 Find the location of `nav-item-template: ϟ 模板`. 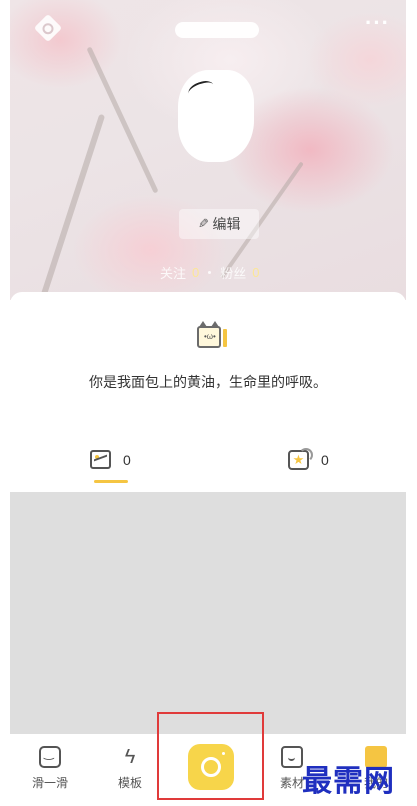

nav-item-template: ϟ 模板 is located at coordinates (130, 768).